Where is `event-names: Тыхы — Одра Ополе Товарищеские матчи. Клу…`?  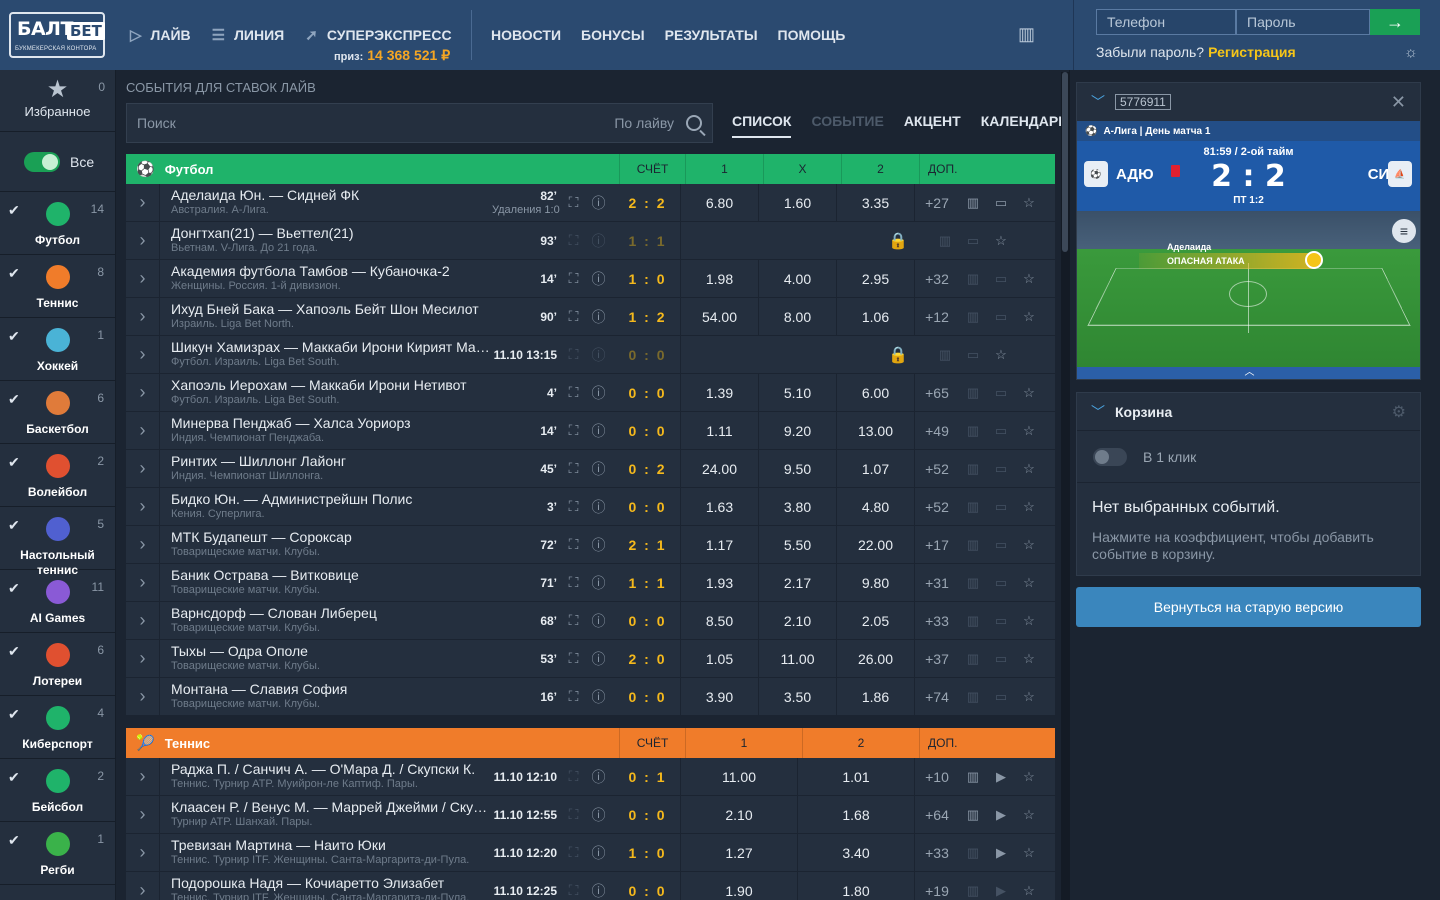
event-names: Тыхы — Одра Ополе Товарищеские матчи. Клу… is located at coordinates (326, 659).